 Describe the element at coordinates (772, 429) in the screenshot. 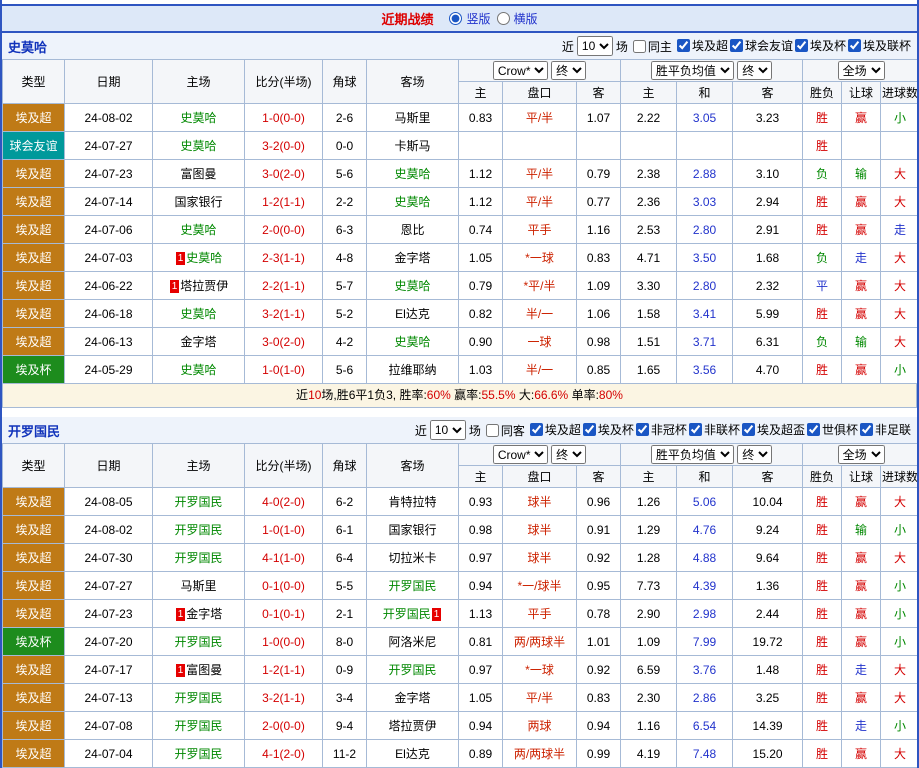

I see `league-filter: 埃及超盃` at that location.